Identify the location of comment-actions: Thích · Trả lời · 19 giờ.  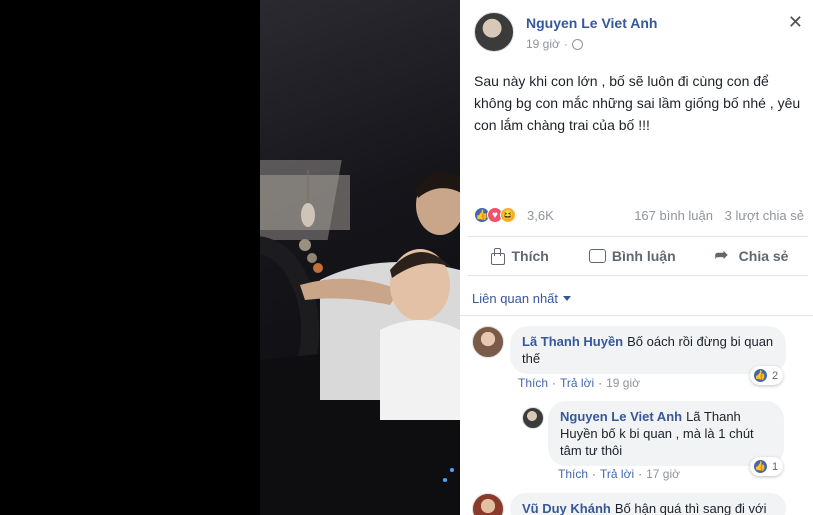
(579, 383).